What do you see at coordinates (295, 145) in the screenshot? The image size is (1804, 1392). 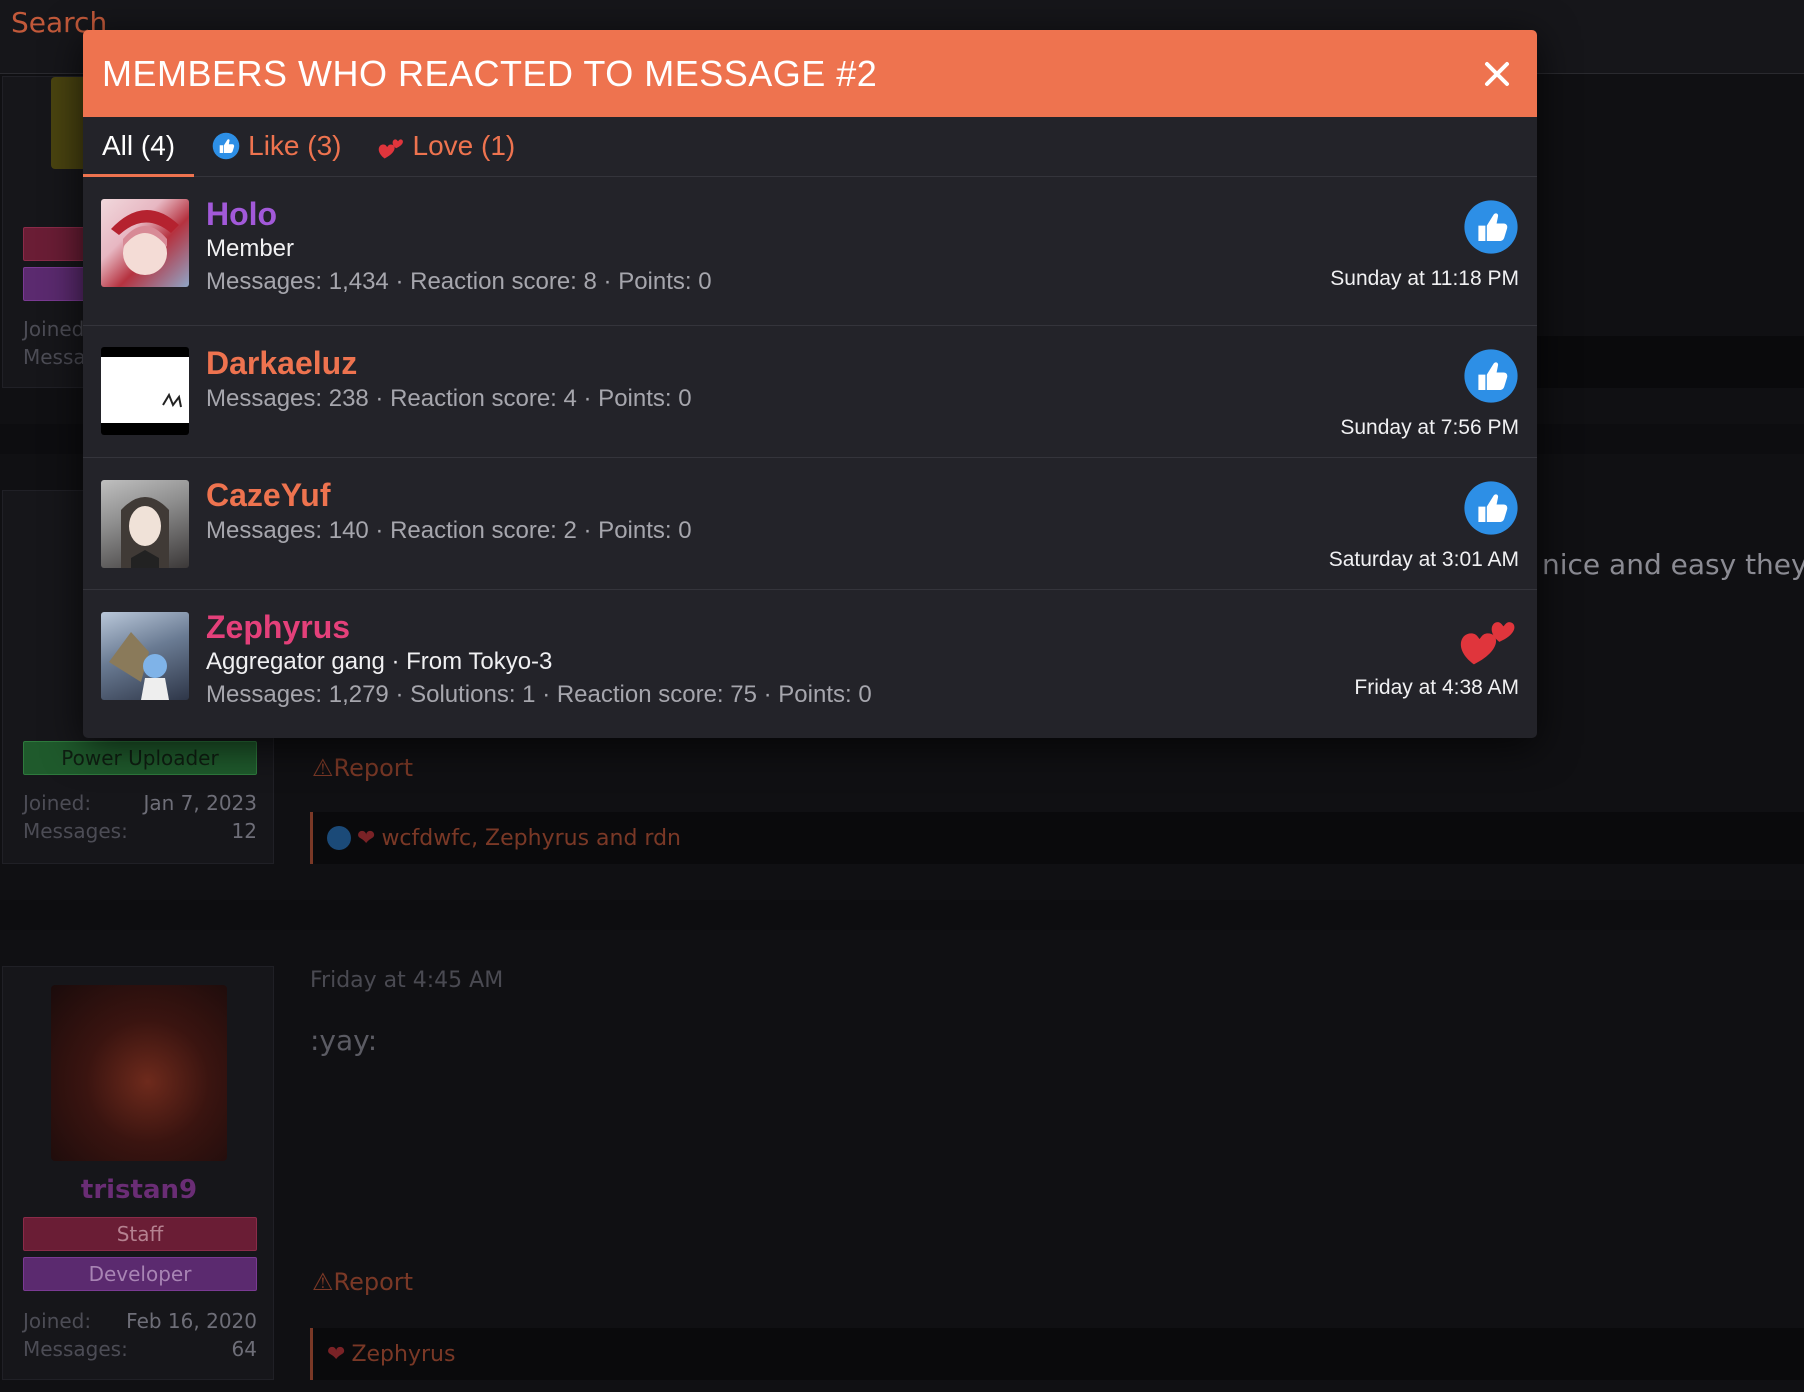 I see `tab-label: Like (3)` at bounding box center [295, 145].